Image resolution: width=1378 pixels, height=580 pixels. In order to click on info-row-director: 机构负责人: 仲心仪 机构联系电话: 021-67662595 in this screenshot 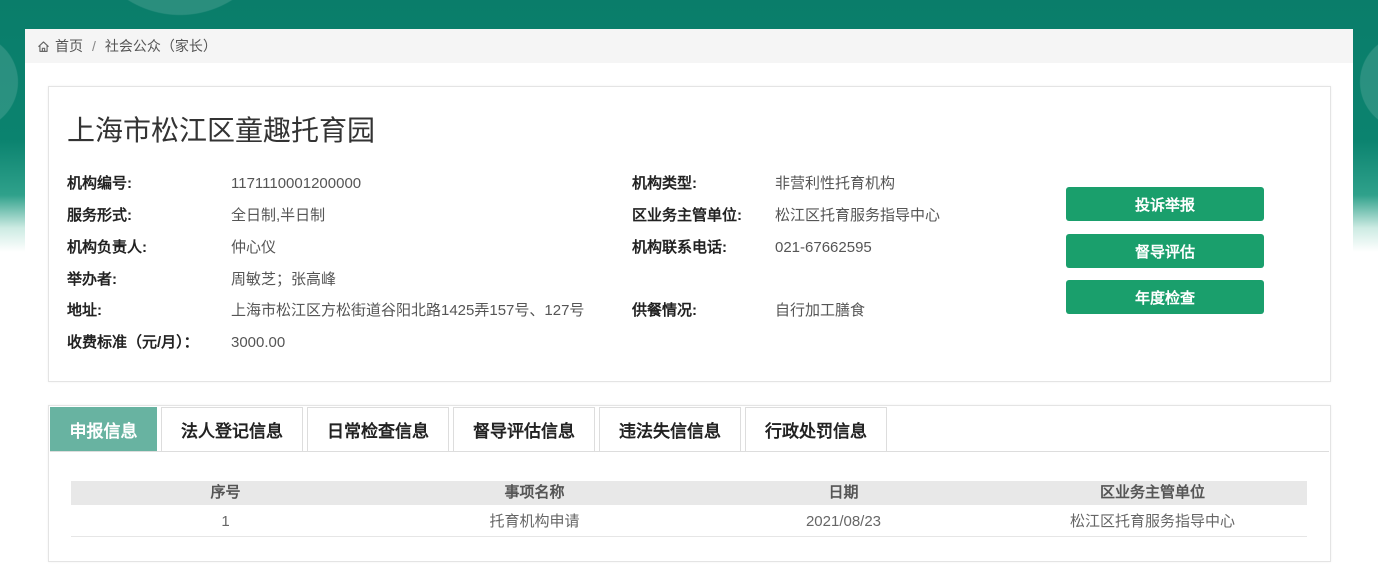, I will do `click(549, 248)`.